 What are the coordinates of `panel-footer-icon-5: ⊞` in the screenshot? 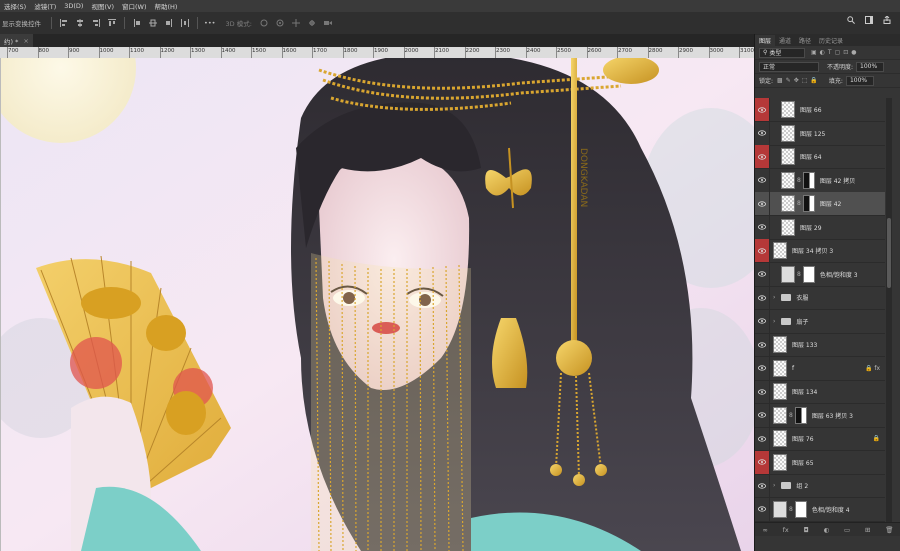 It's located at (867, 530).